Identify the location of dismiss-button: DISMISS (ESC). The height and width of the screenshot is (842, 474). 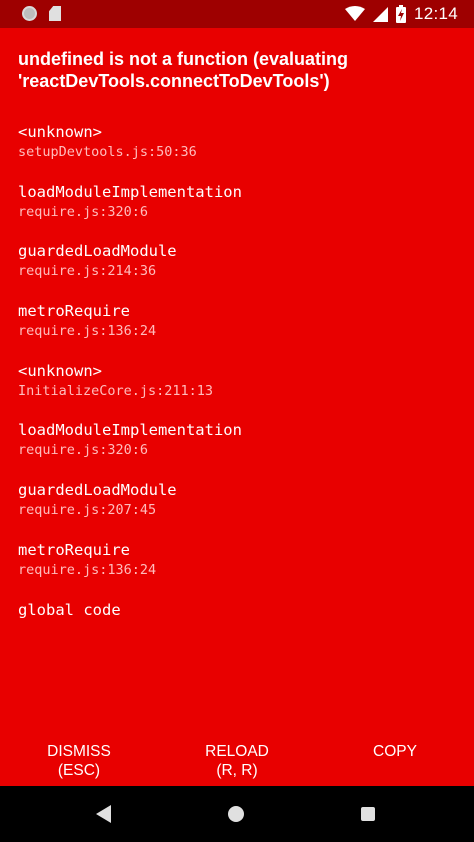
(79, 760).